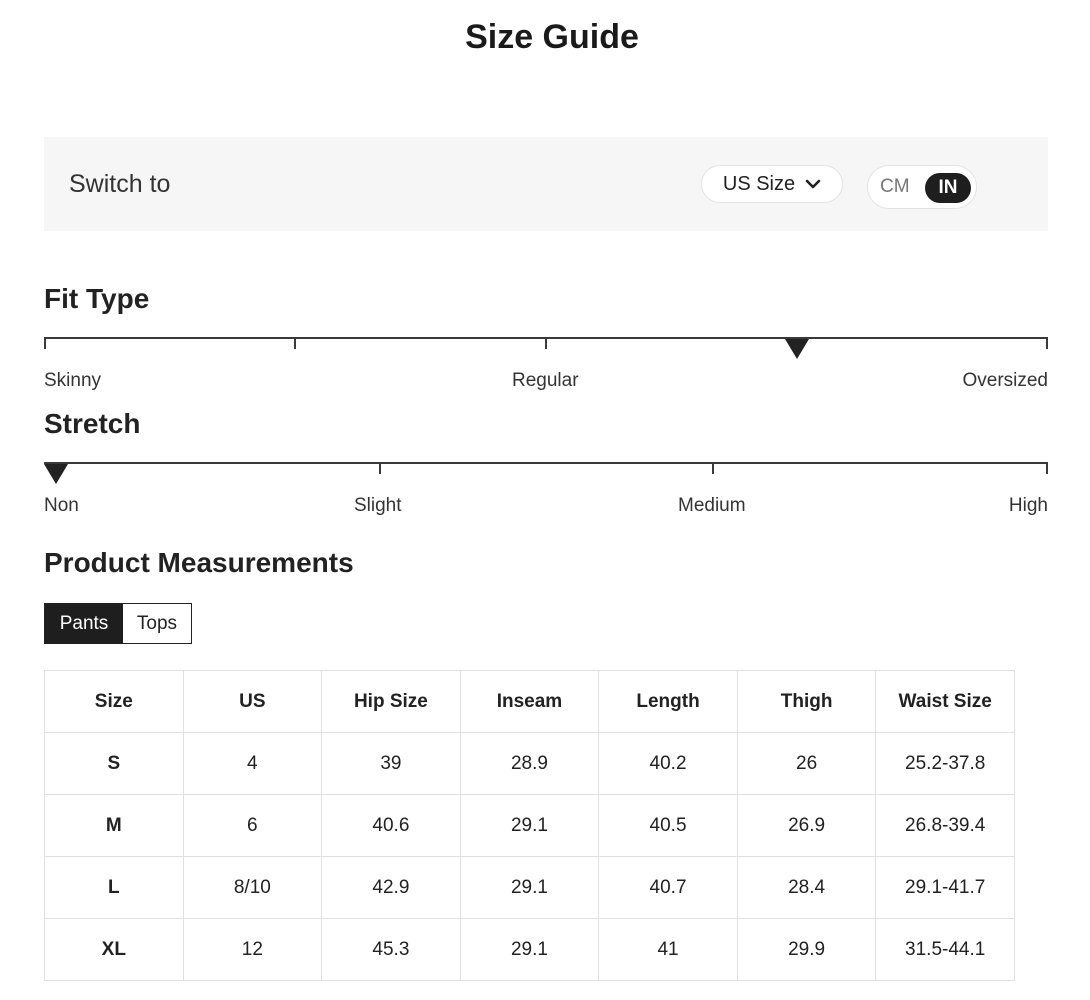 Image resolution: width=1090 pixels, height=1000 pixels. Describe the element at coordinates (92, 423) in the screenshot. I see `stretch-heading: Stretch` at that location.